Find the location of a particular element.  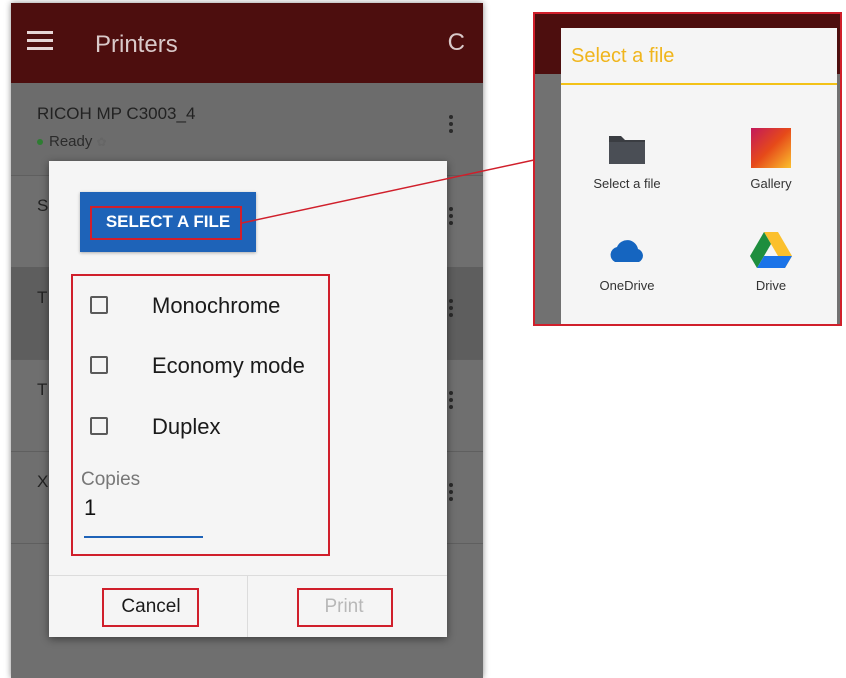

picker-item-gallery: Gallery is located at coordinates (771, 158).